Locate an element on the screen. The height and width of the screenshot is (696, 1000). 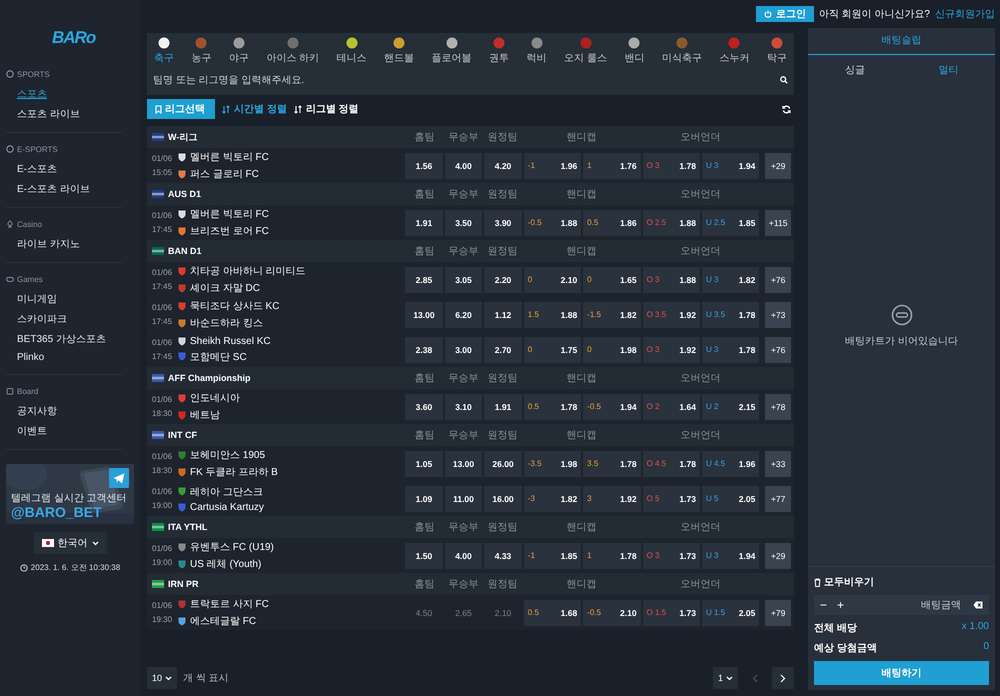
refresh-icon is located at coordinates (786, 109).